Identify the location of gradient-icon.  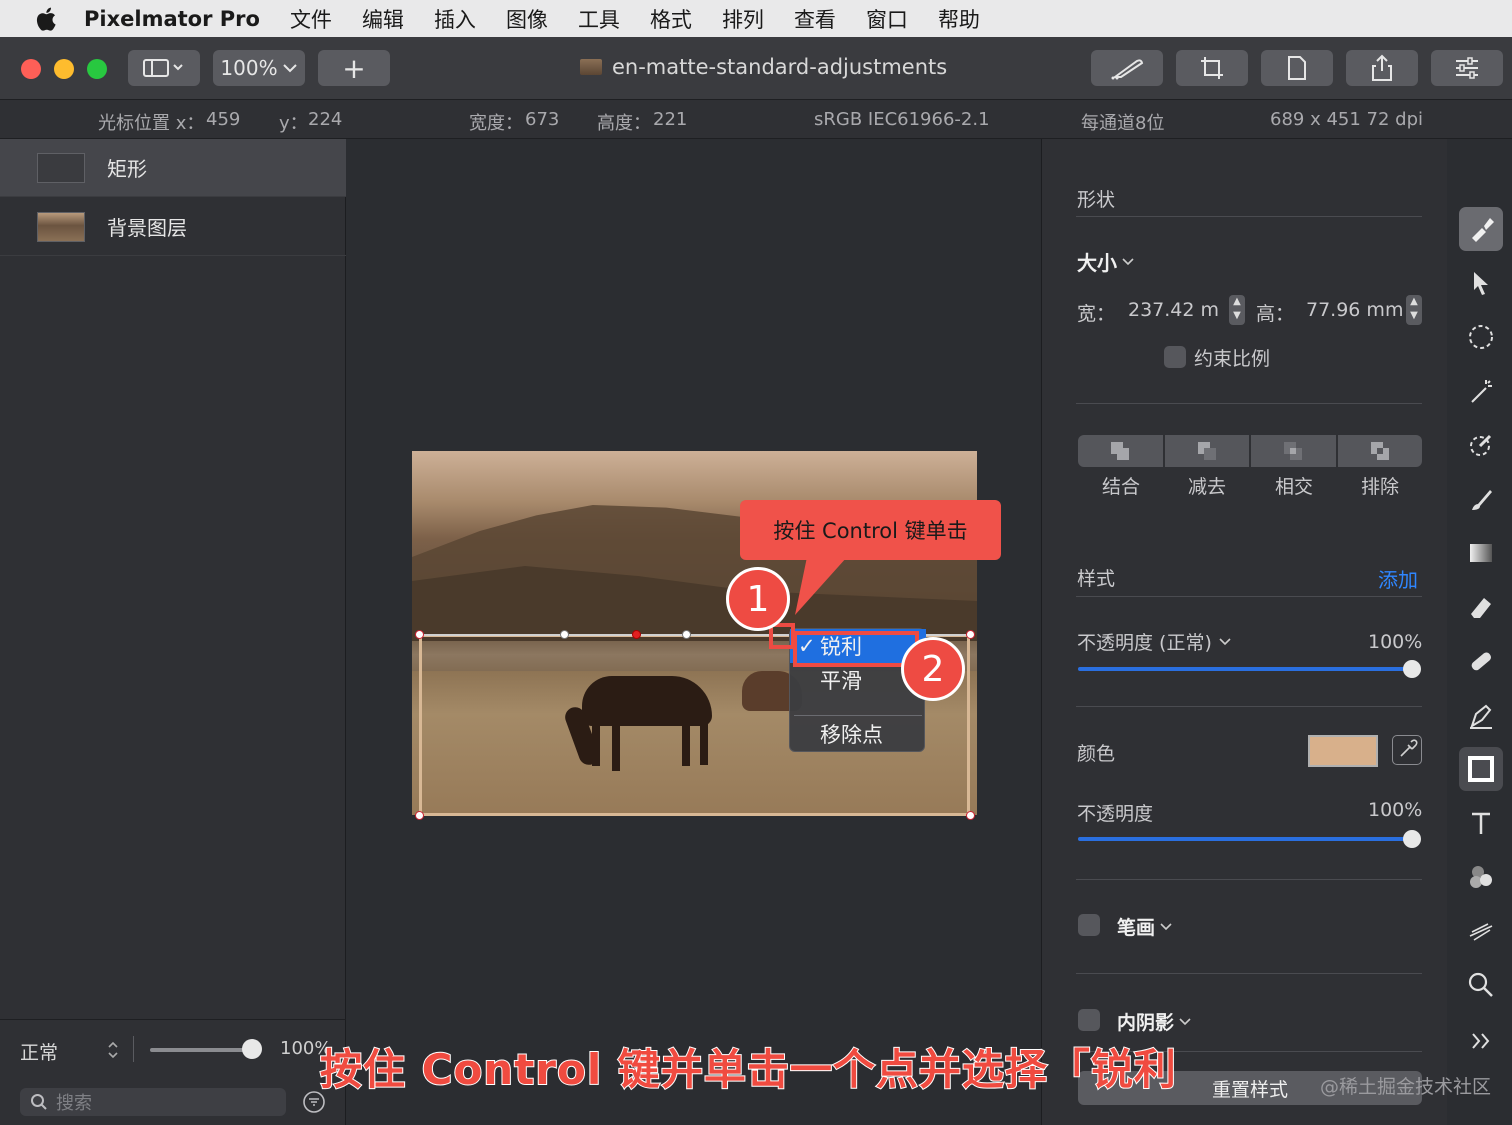
(1481, 553).